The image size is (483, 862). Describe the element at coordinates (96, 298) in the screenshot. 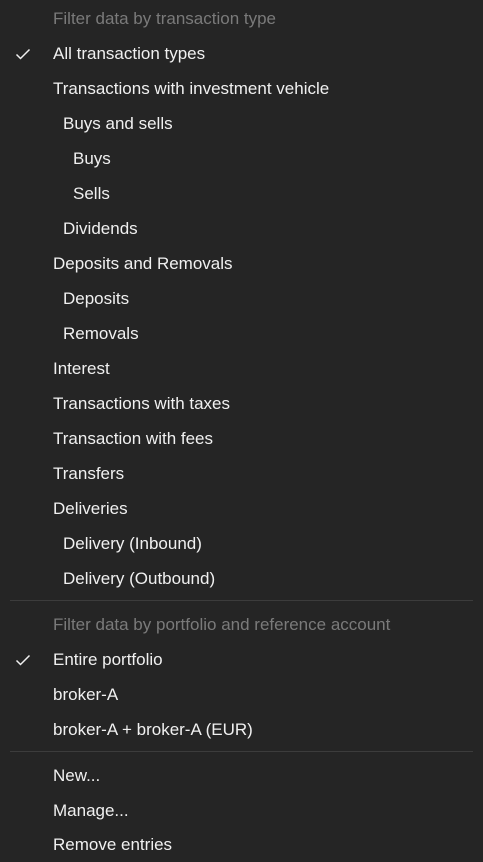

I see `menu-item-label: Deposits` at that location.